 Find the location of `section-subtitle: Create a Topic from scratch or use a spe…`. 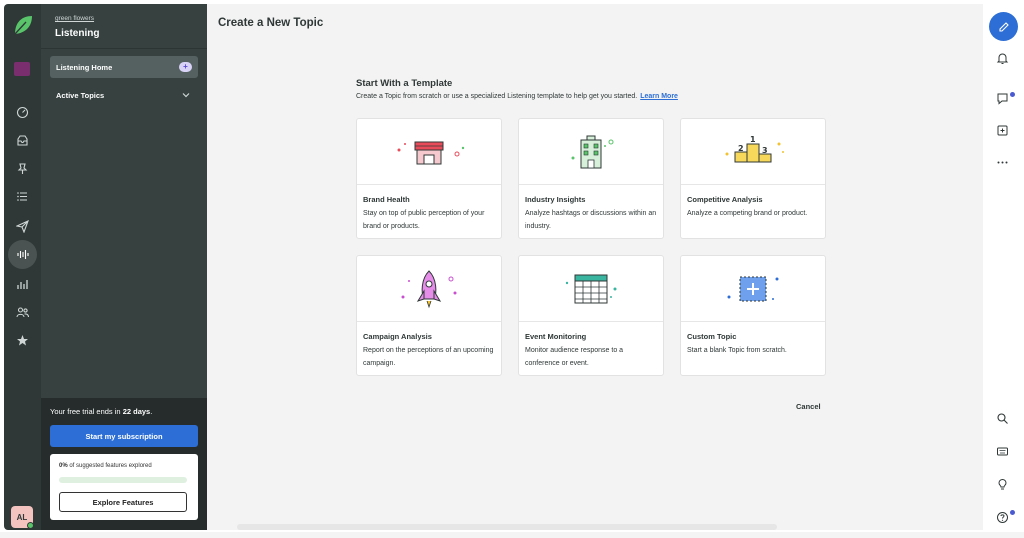

section-subtitle: Create a Topic from scratch or use a spe… is located at coordinates (517, 96).